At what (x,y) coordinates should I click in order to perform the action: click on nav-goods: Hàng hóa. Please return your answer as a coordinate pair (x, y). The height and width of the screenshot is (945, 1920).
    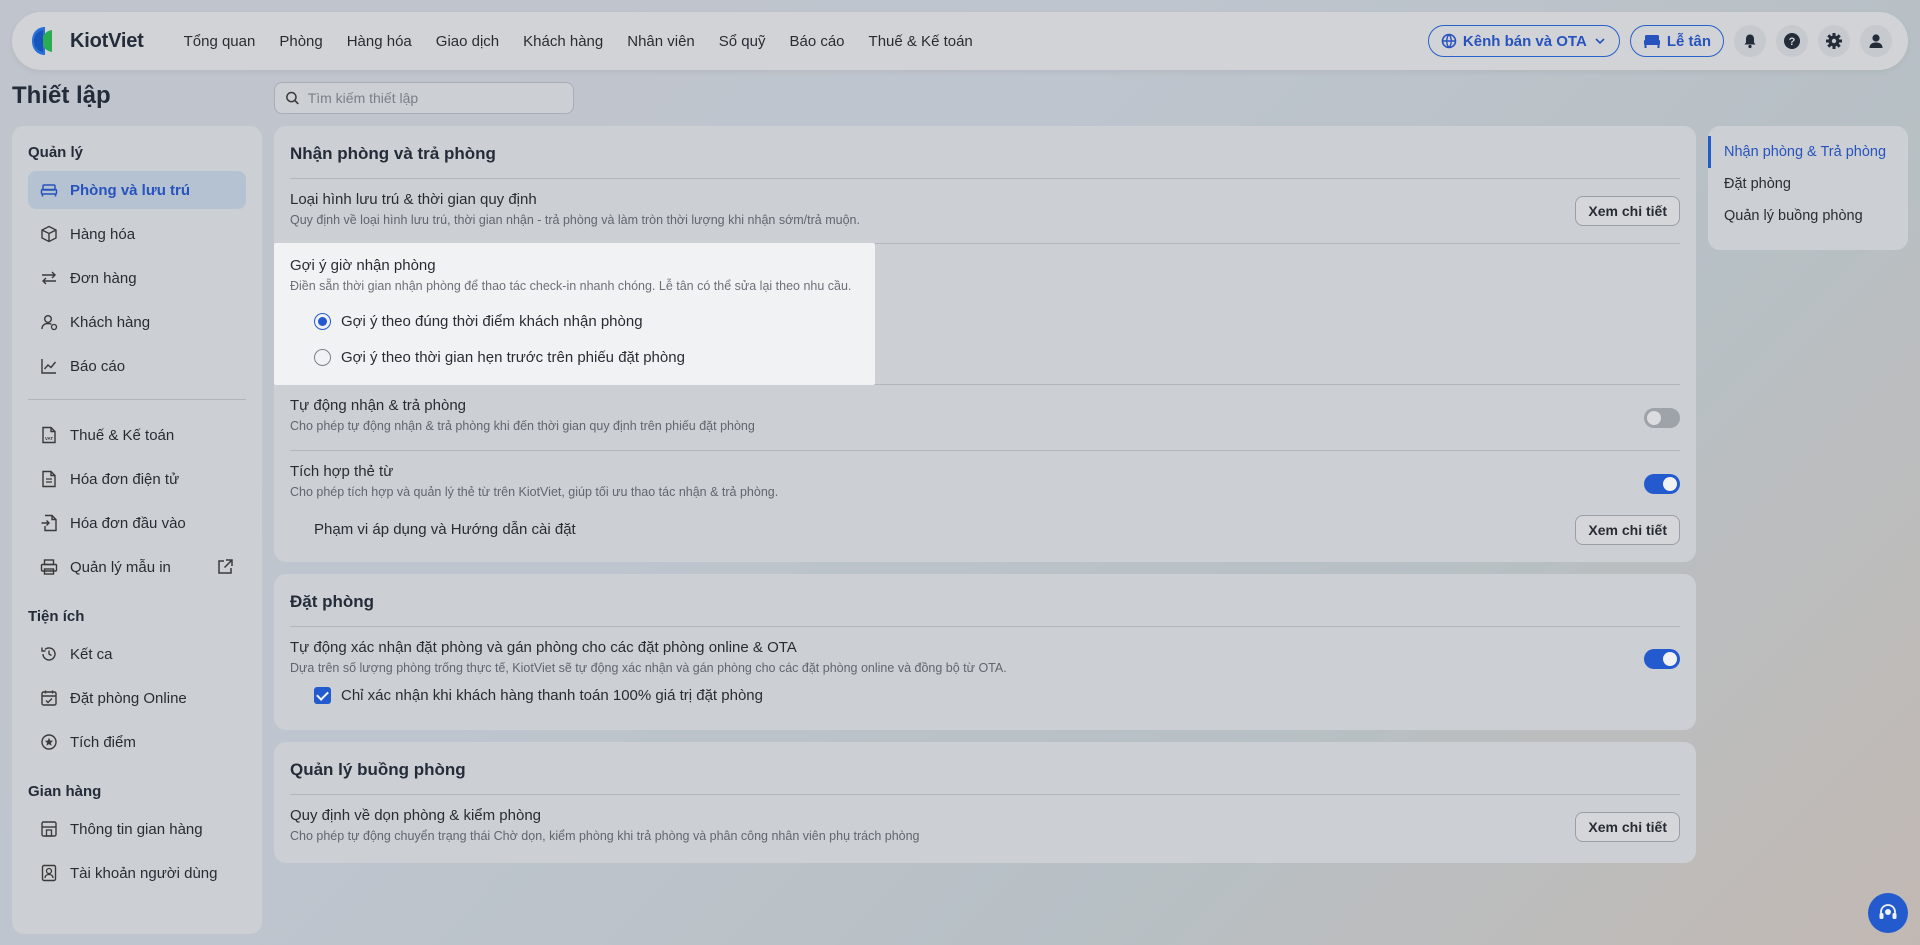
    Looking at the image, I should click on (379, 41).